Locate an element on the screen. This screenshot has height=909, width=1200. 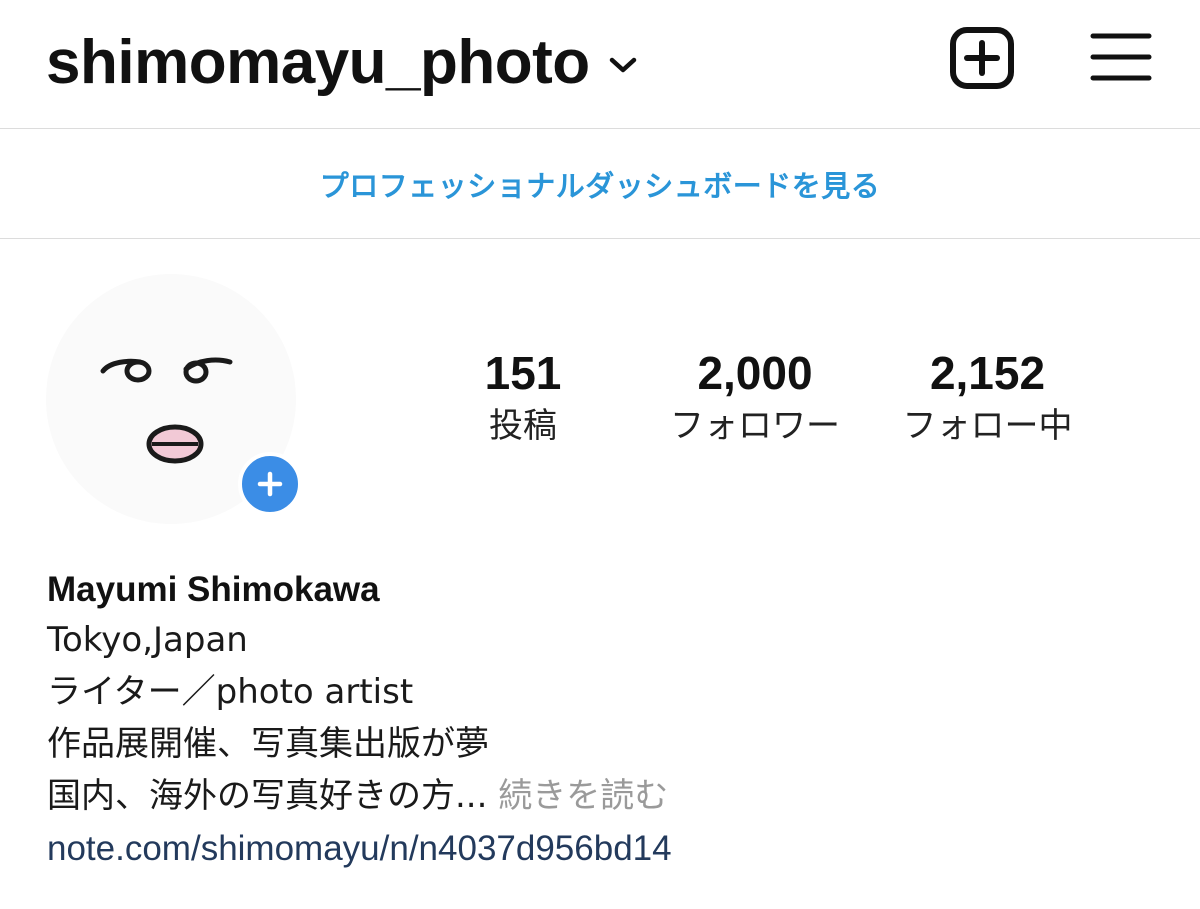
read-more-link: 続きを読む is located at coordinates (583, 796).